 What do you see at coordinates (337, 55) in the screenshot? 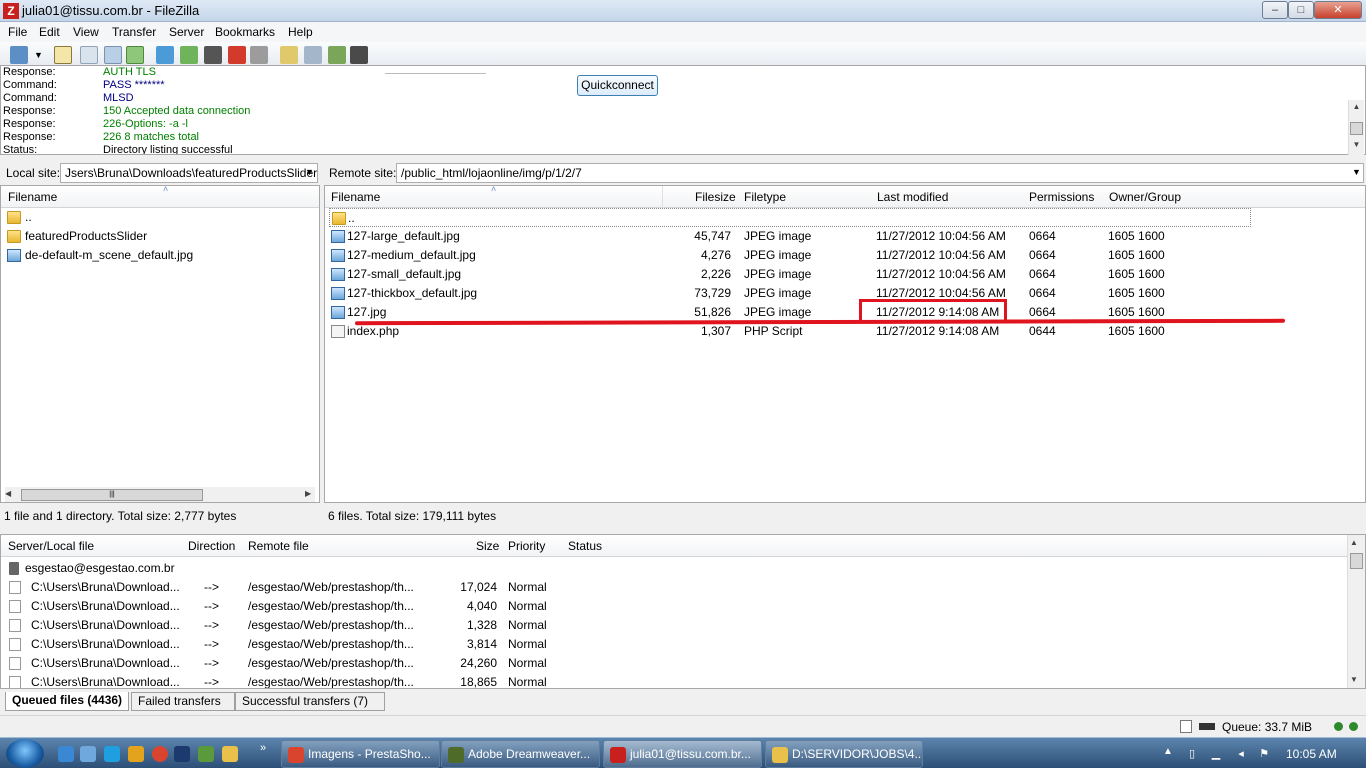
I see `filter-icon` at bounding box center [337, 55].